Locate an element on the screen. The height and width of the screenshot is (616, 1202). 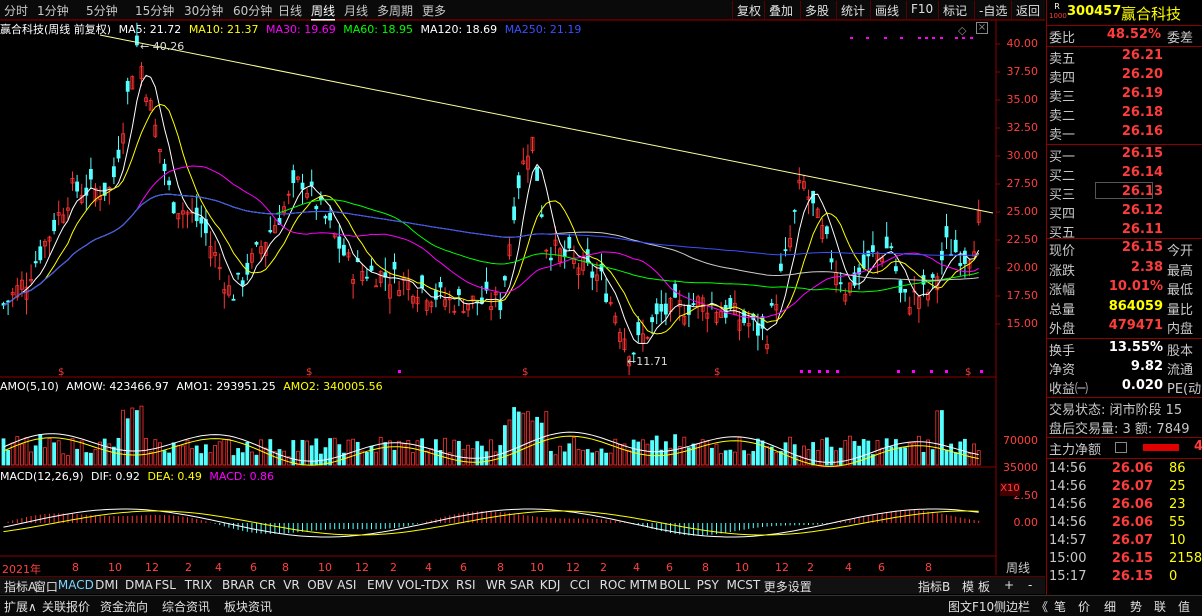
signal-dot is located at coordinates (963, 38).